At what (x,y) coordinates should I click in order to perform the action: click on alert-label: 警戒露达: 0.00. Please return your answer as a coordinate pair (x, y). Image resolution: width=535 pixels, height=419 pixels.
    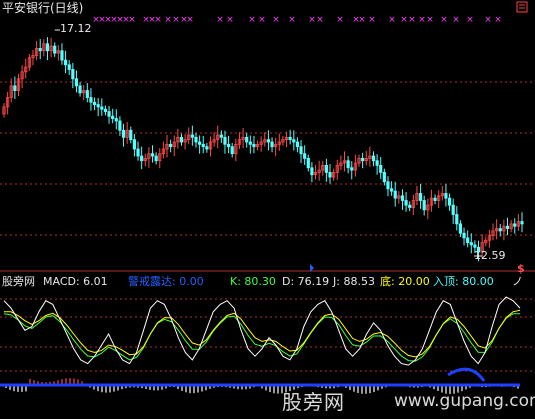
    Looking at the image, I should click on (166, 281).